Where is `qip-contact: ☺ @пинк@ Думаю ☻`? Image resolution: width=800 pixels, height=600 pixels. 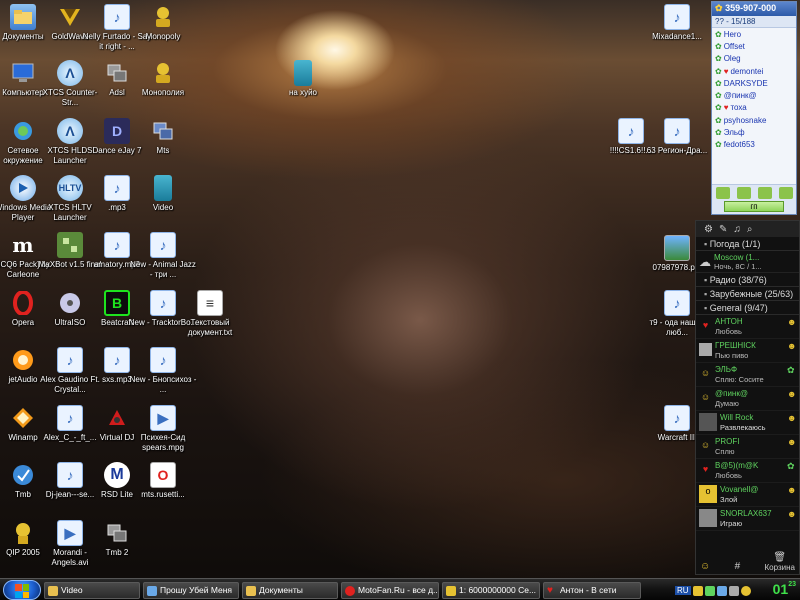 qip-contact: ☺ @пинк@ Думаю ☻ is located at coordinates (747, 399).